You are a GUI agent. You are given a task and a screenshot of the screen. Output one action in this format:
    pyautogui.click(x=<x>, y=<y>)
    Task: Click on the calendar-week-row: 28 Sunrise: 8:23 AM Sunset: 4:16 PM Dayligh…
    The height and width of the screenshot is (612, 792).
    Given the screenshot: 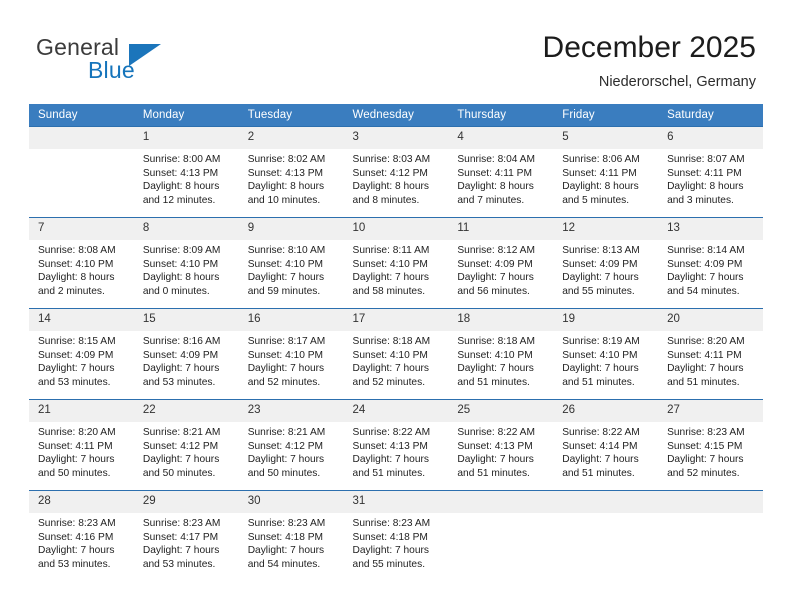 What is the action you would take?
    pyautogui.click(x=396, y=535)
    